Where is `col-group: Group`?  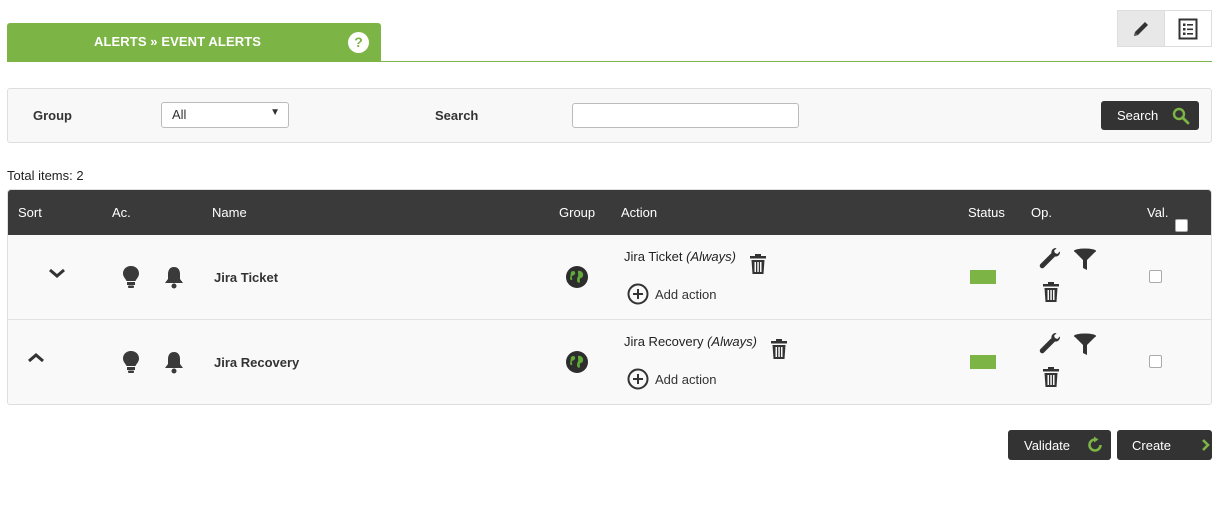 col-group: Group is located at coordinates (577, 212).